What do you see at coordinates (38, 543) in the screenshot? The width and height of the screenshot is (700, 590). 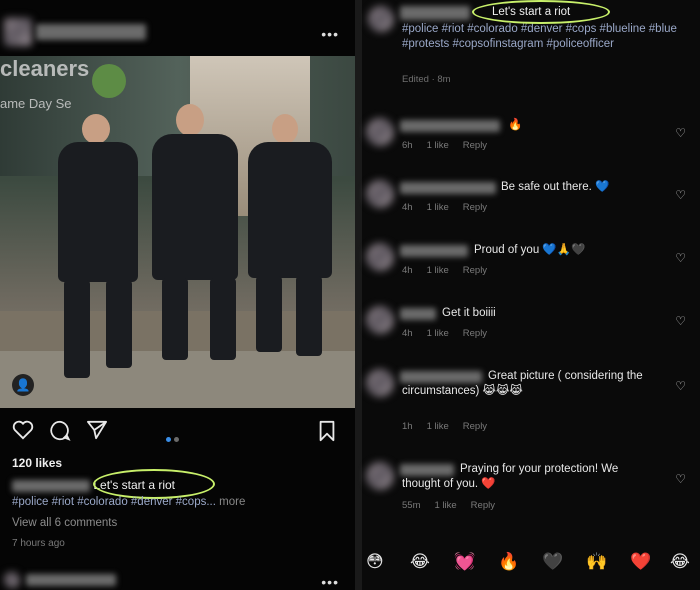 I see `post-timestamp: 7 hours ago` at bounding box center [38, 543].